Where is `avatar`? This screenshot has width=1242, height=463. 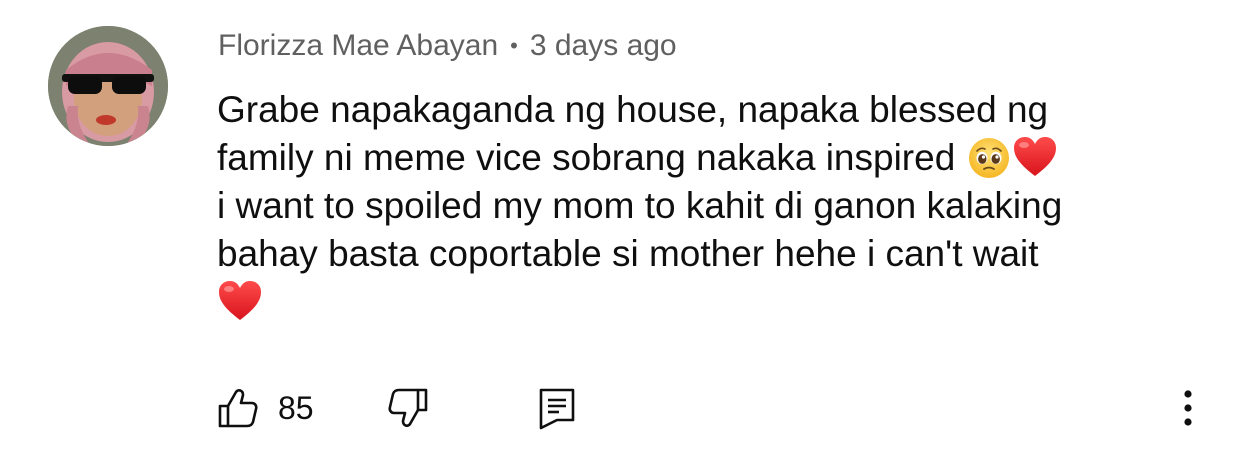 avatar is located at coordinates (108, 86).